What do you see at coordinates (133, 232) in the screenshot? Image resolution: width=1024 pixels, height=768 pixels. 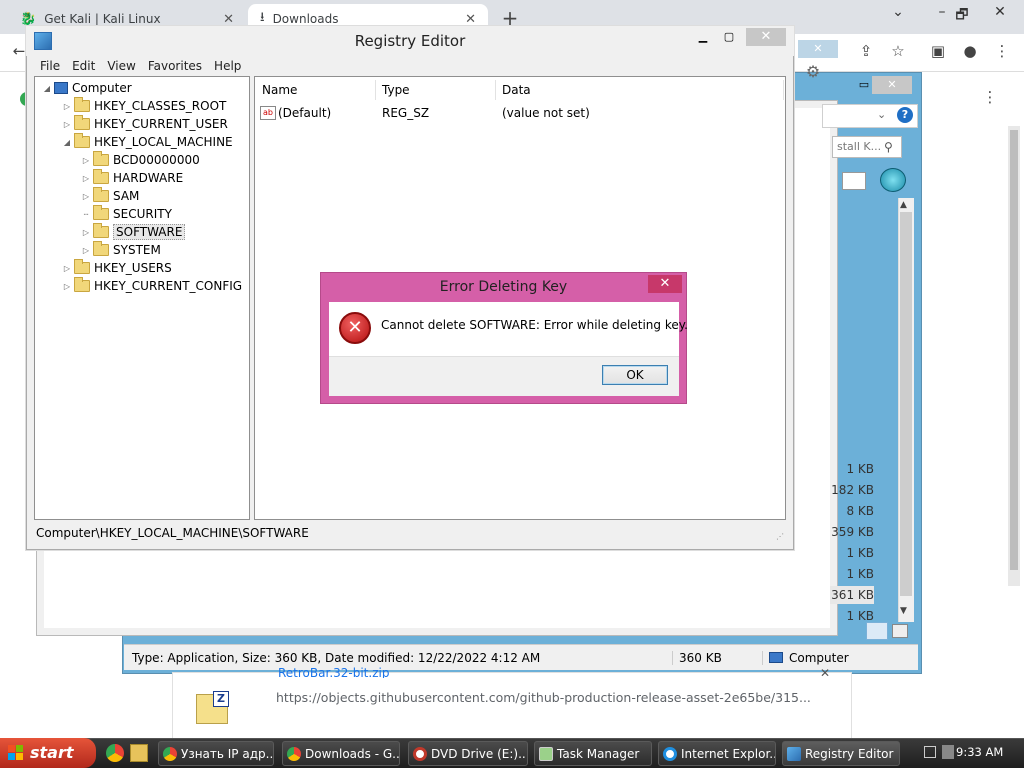 I see `tree-node-software: ▷ SOFTWARE` at bounding box center [133, 232].